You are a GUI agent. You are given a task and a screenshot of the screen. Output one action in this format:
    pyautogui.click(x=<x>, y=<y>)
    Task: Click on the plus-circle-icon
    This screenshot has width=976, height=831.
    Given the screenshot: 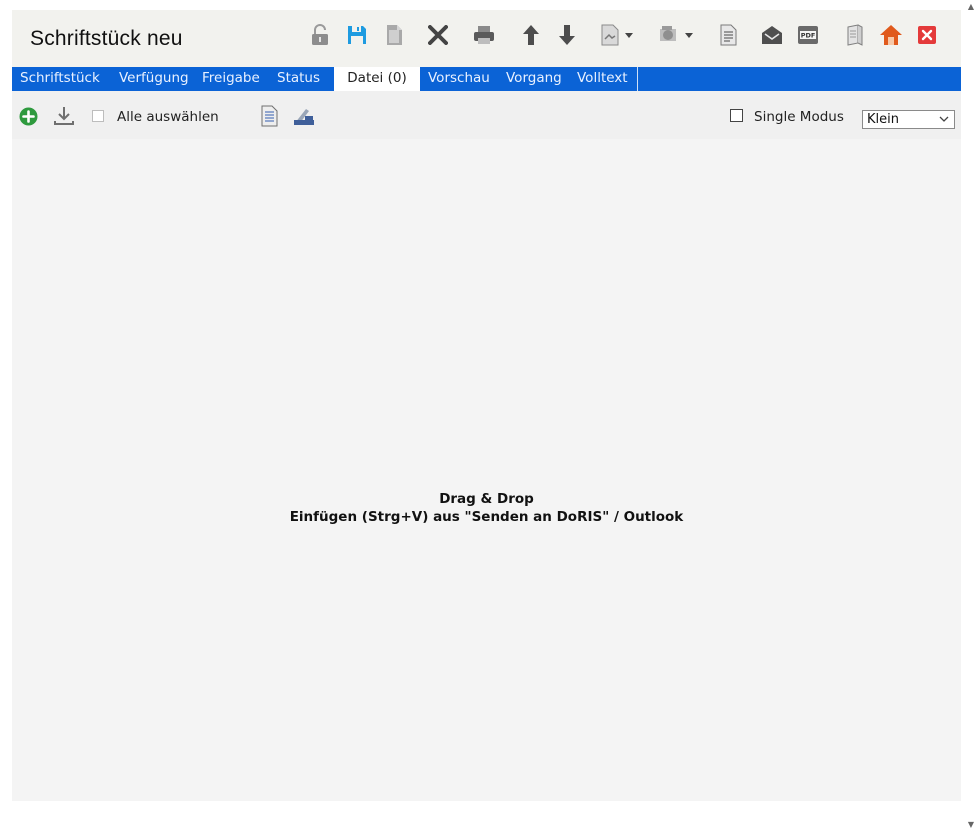 What is the action you would take?
    pyautogui.click(x=28, y=116)
    